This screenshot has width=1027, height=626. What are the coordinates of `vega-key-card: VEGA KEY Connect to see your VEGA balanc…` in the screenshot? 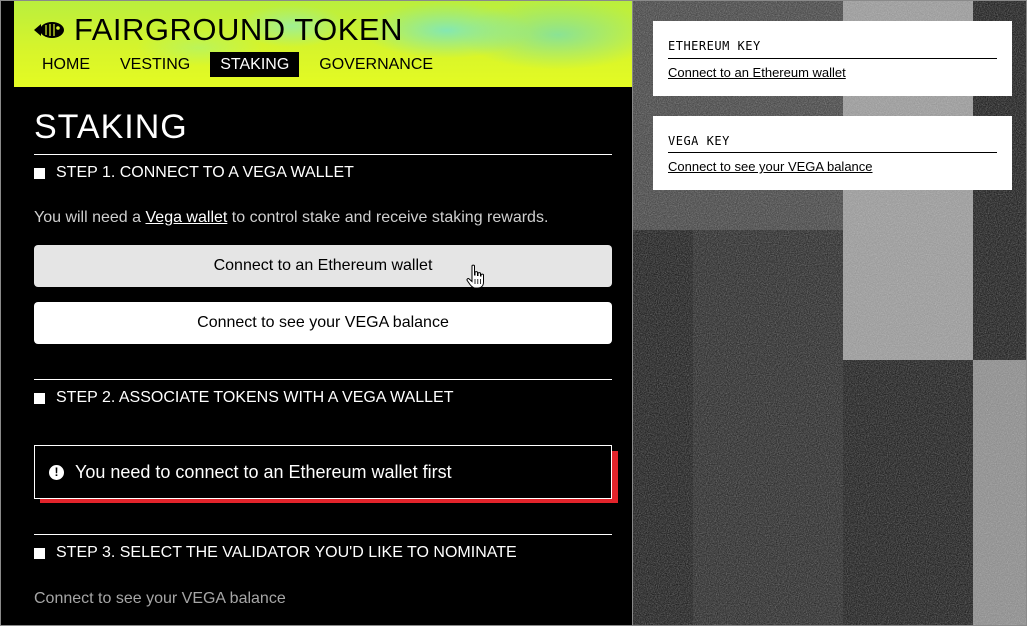 It's located at (832, 153).